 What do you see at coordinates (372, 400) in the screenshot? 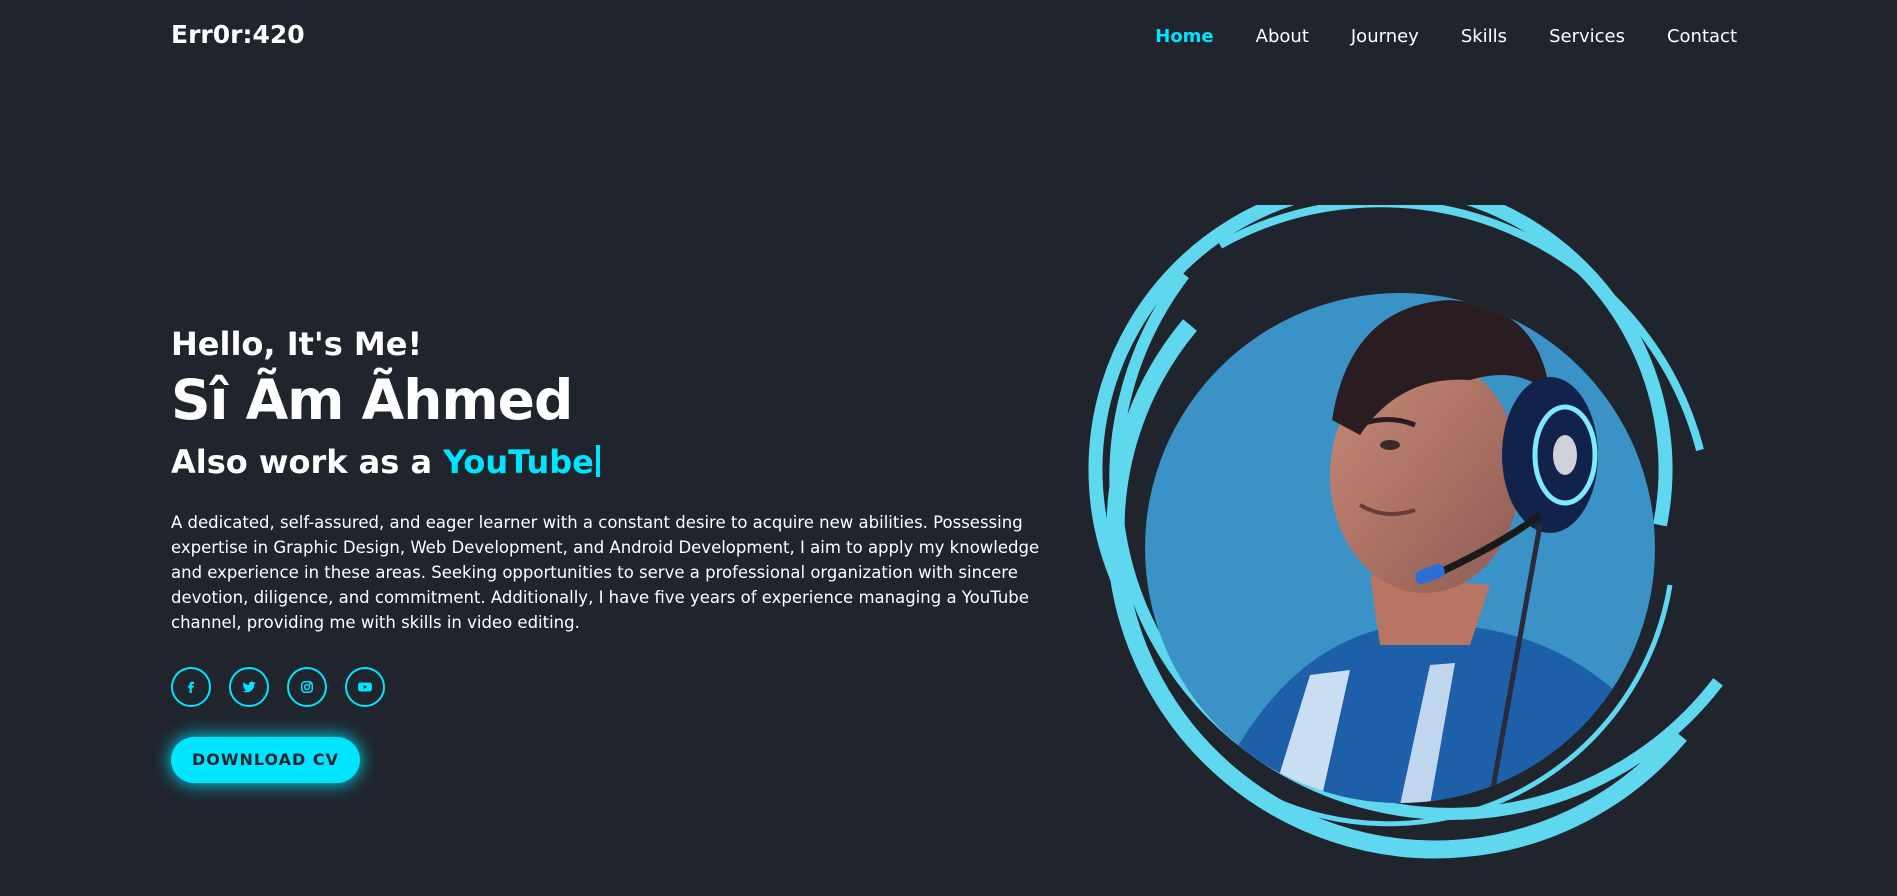
I see `hero-name: Sî Ãm Ãhmed` at bounding box center [372, 400].